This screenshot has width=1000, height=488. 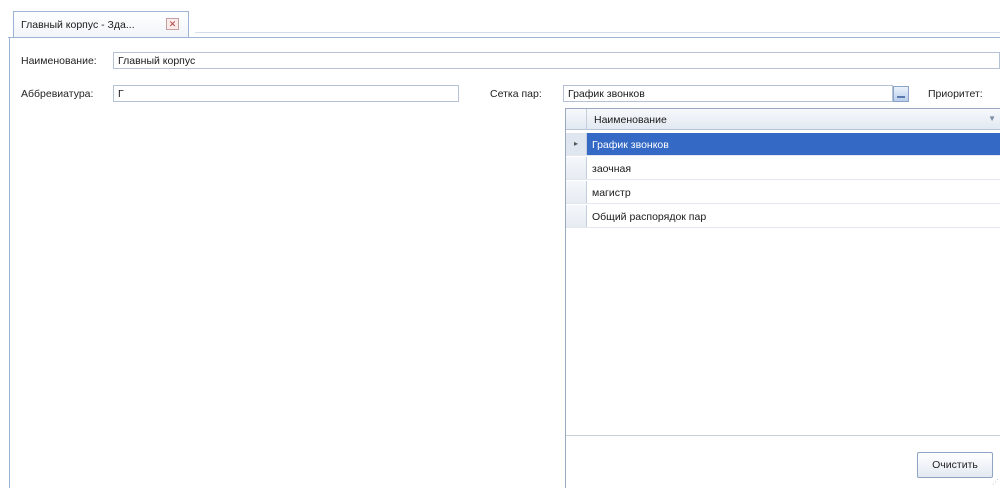 What do you see at coordinates (57, 94) in the screenshot?
I see `abbreviation-label: Аббревиатура:` at bounding box center [57, 94].